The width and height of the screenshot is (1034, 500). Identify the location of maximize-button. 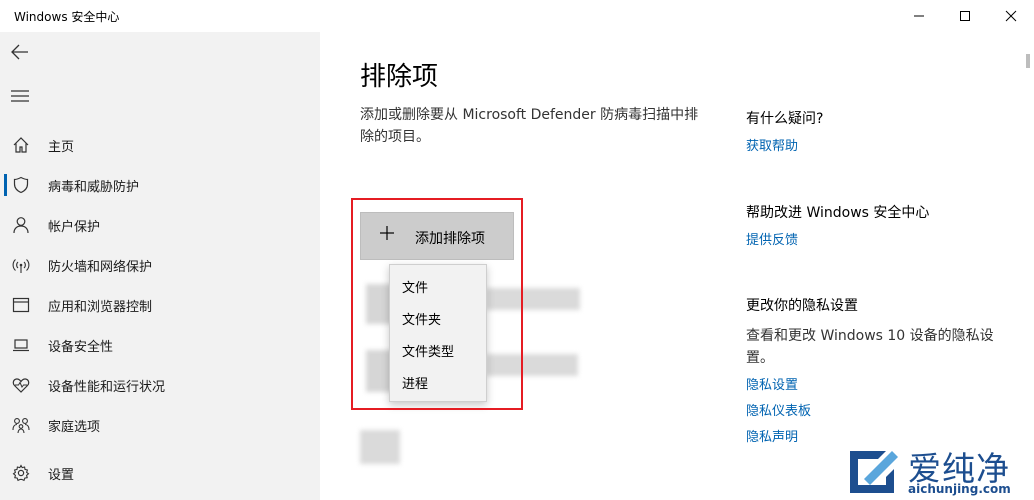
(965, 16).